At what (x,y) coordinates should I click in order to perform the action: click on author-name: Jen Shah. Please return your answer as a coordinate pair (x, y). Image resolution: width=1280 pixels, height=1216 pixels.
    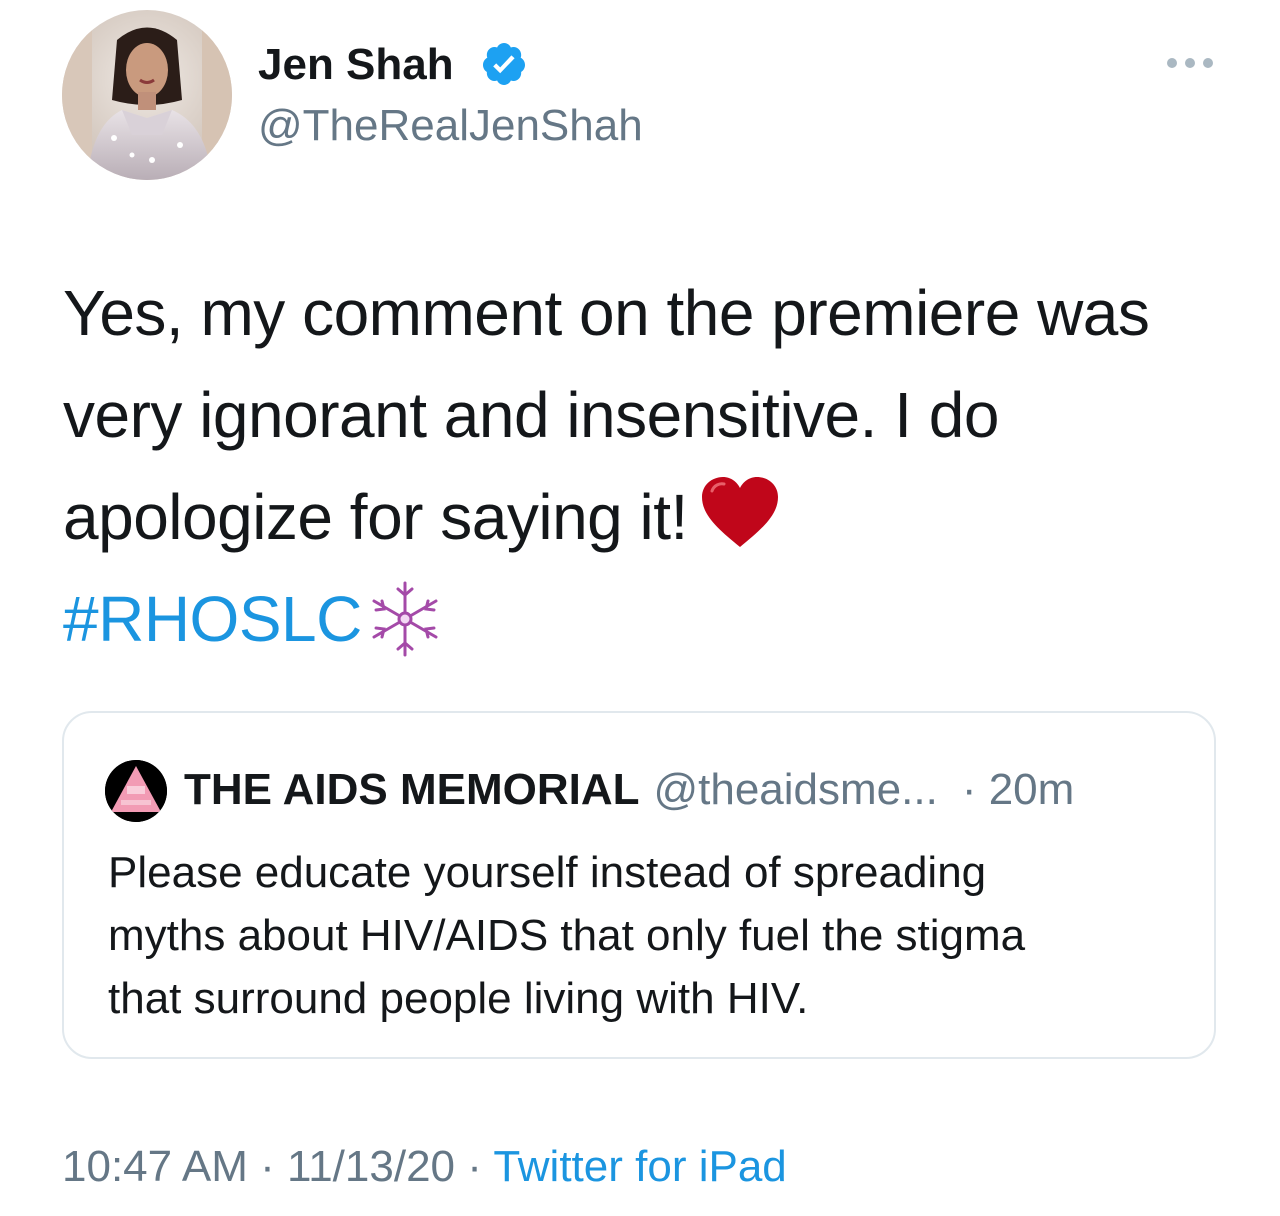
    Looking at the image, I should click on (356, 65).